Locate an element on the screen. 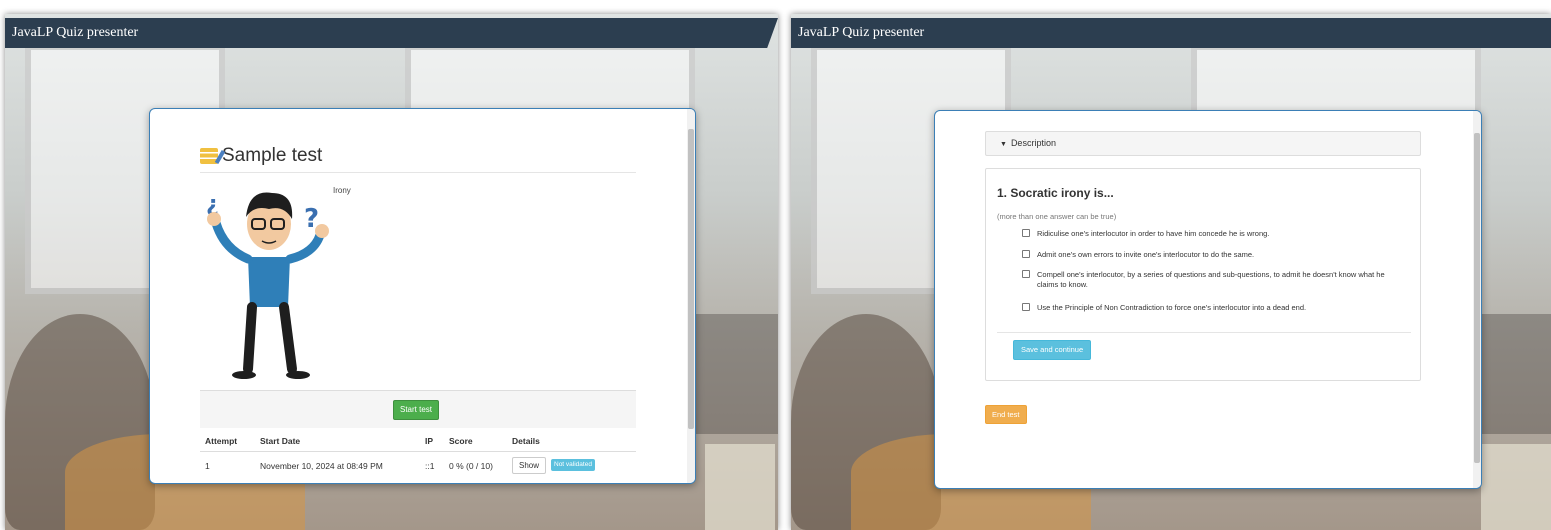 This screenshot has width=1551, height=530. quiz-title-text: Sample test is located at coordinates (272, 155).